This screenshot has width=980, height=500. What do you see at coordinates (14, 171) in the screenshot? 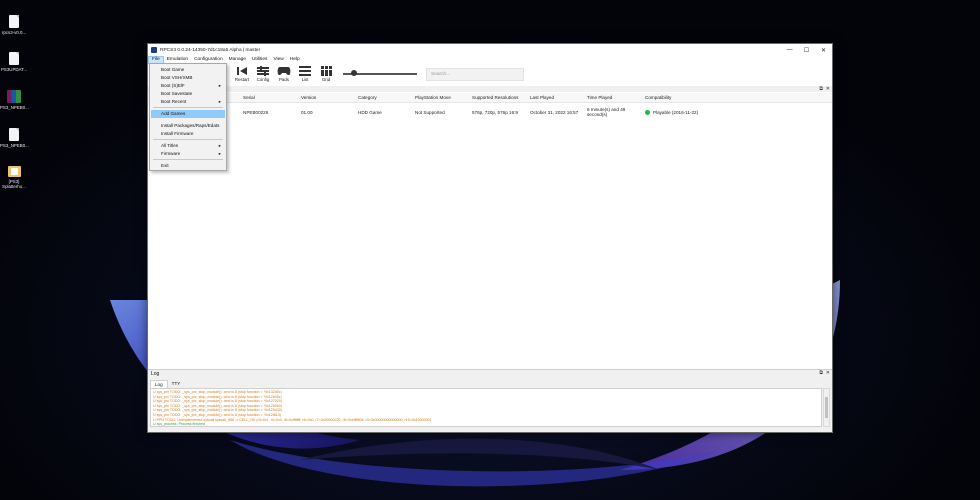
I see `folder-icon` at bounding box center [14, 171].